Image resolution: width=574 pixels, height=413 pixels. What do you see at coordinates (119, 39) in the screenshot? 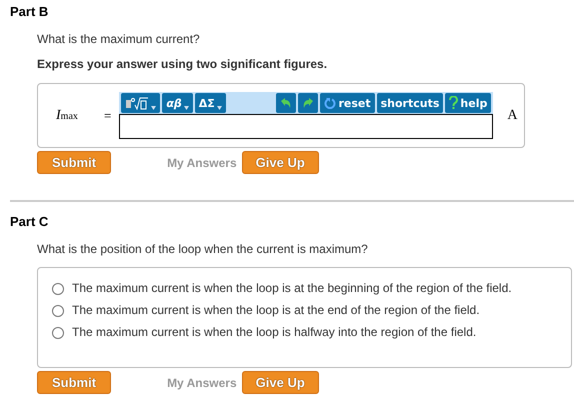
I see `question-text: What is the maximum current?` at bounding box center [119, 39].